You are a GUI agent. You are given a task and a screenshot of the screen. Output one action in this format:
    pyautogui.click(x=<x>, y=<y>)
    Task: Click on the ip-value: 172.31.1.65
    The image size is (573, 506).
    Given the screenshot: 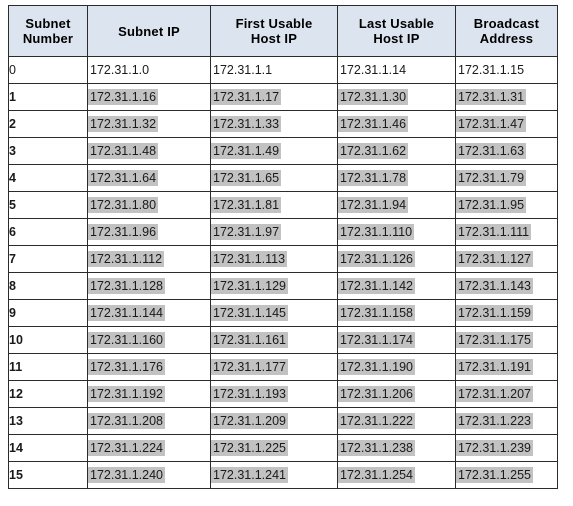 What is the action you would take?
    pyautogui.click(x=246, y=178)
    